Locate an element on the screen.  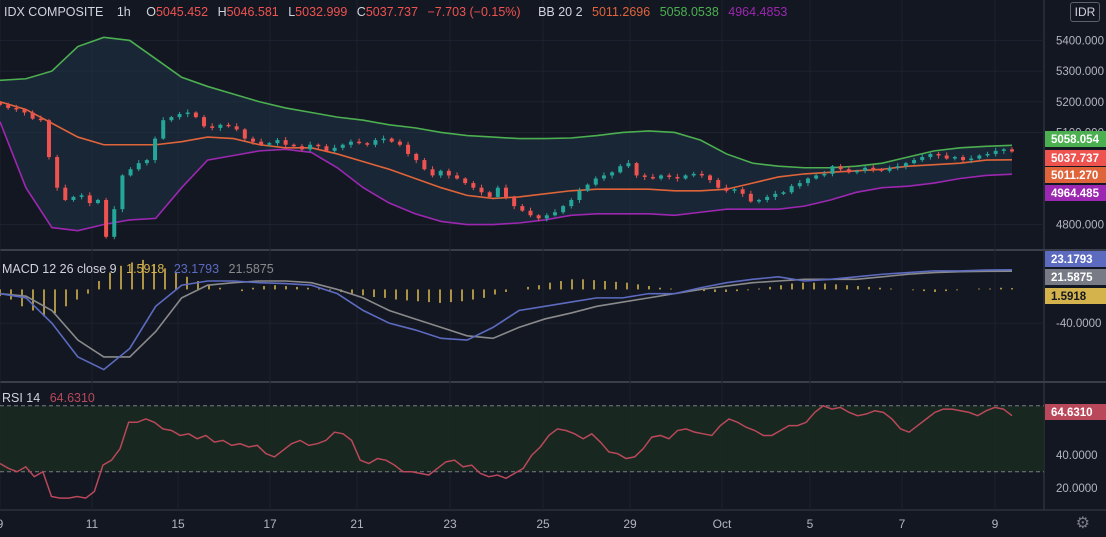
macd-signal-value: 21.5875 is located at coordinates (251, 269).